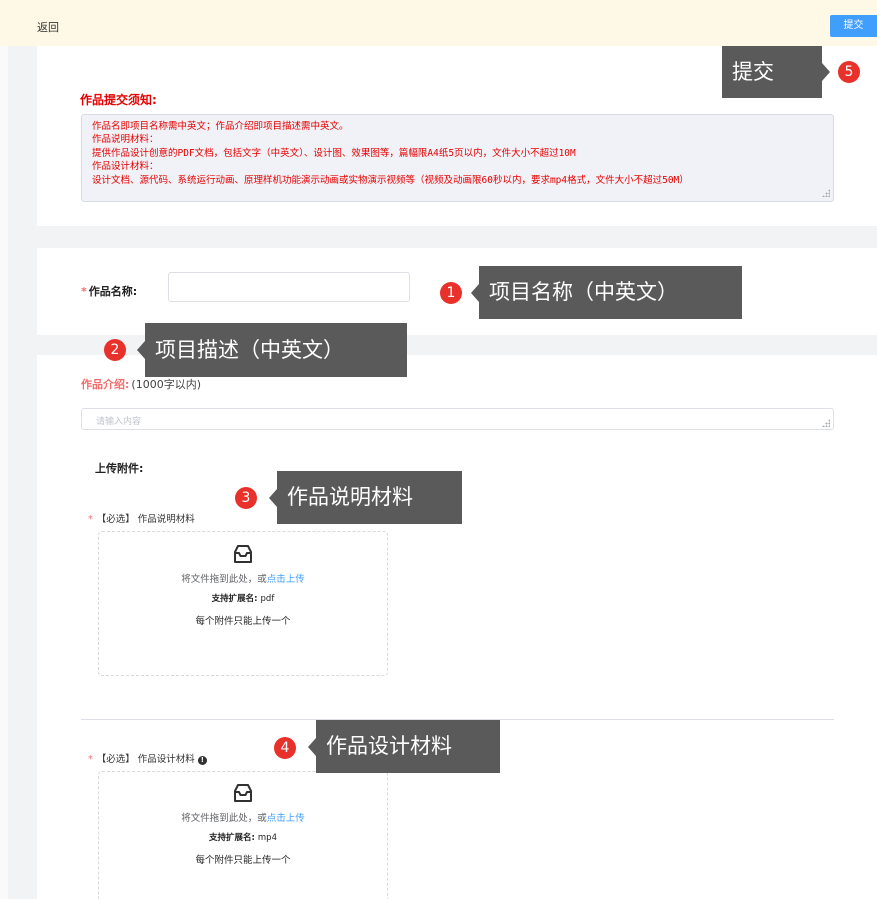  I want to click on intro-textarea: 请输入内容, so click(457, 419).